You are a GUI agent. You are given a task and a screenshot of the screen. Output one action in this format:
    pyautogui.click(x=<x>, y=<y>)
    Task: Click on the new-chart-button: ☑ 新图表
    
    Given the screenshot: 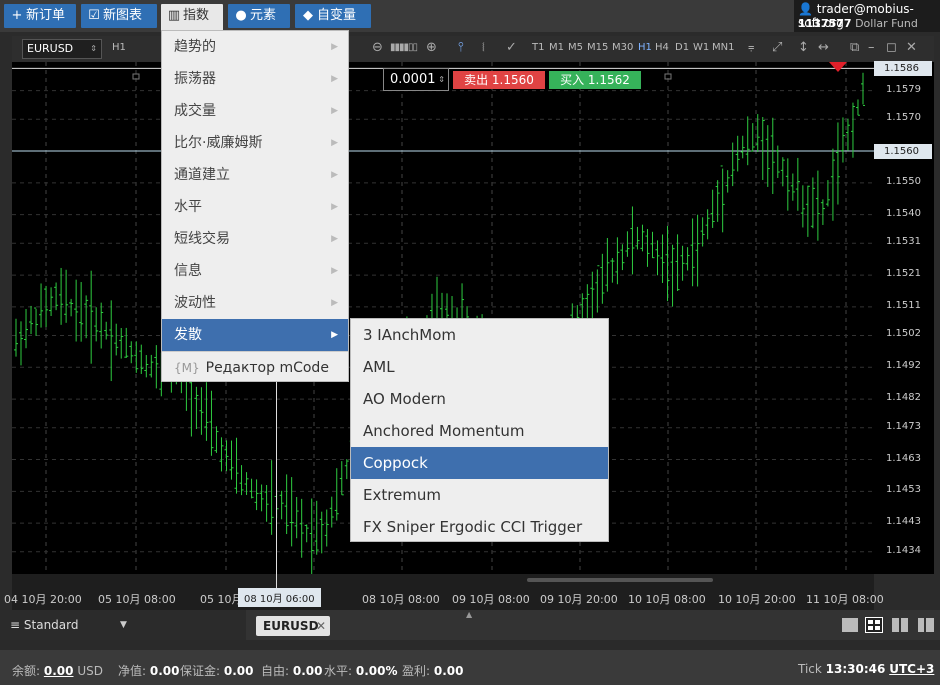 What is the action you would take?
    pyautogui.click(x=119, y=16)
    